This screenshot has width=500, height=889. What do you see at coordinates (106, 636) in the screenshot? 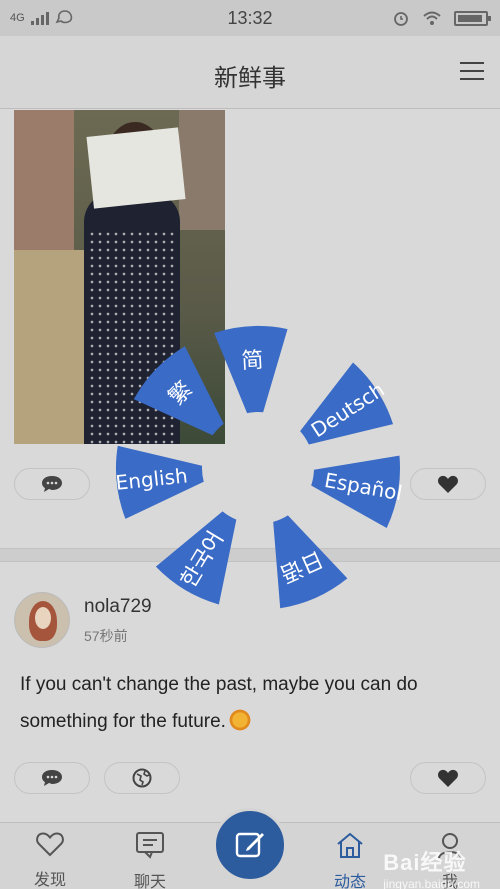
I see `post-time: 57秒前` at bounding box center [106, 636].